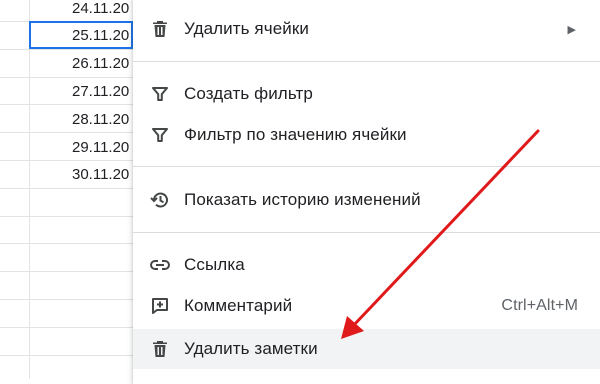  I want to click on menu-item-show-history: Показать историю изменений, so click(366, 200).